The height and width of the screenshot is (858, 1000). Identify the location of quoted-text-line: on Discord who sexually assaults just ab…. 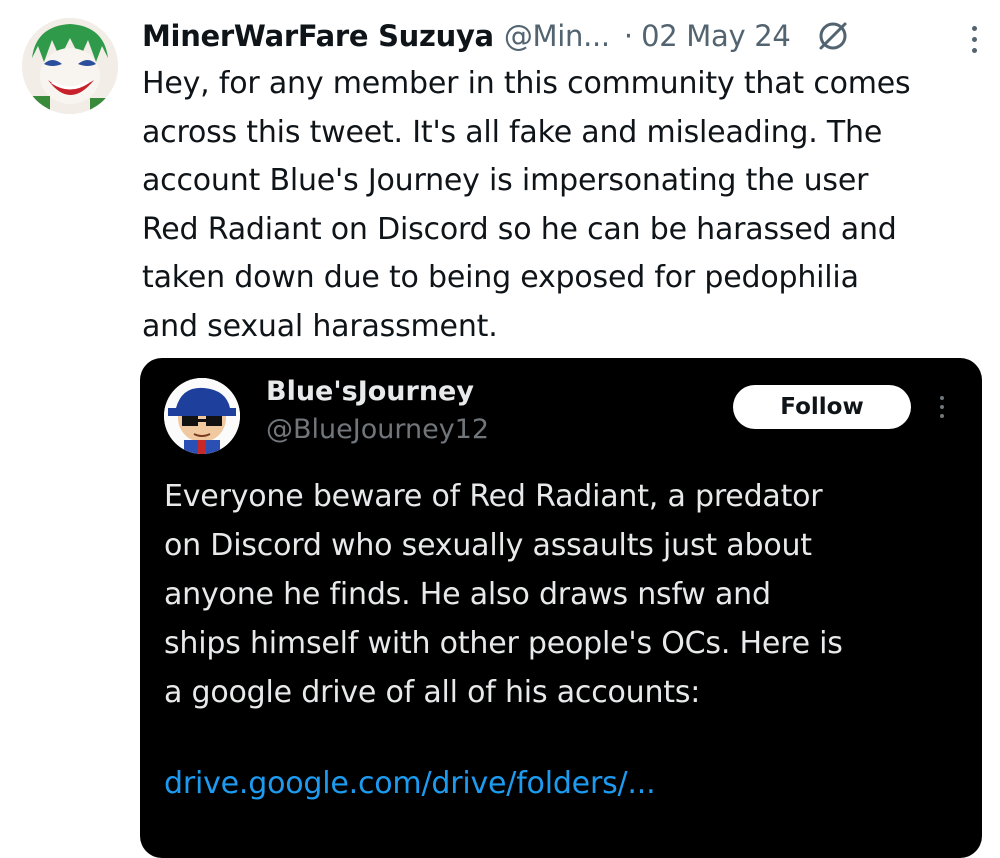
(488, 545).